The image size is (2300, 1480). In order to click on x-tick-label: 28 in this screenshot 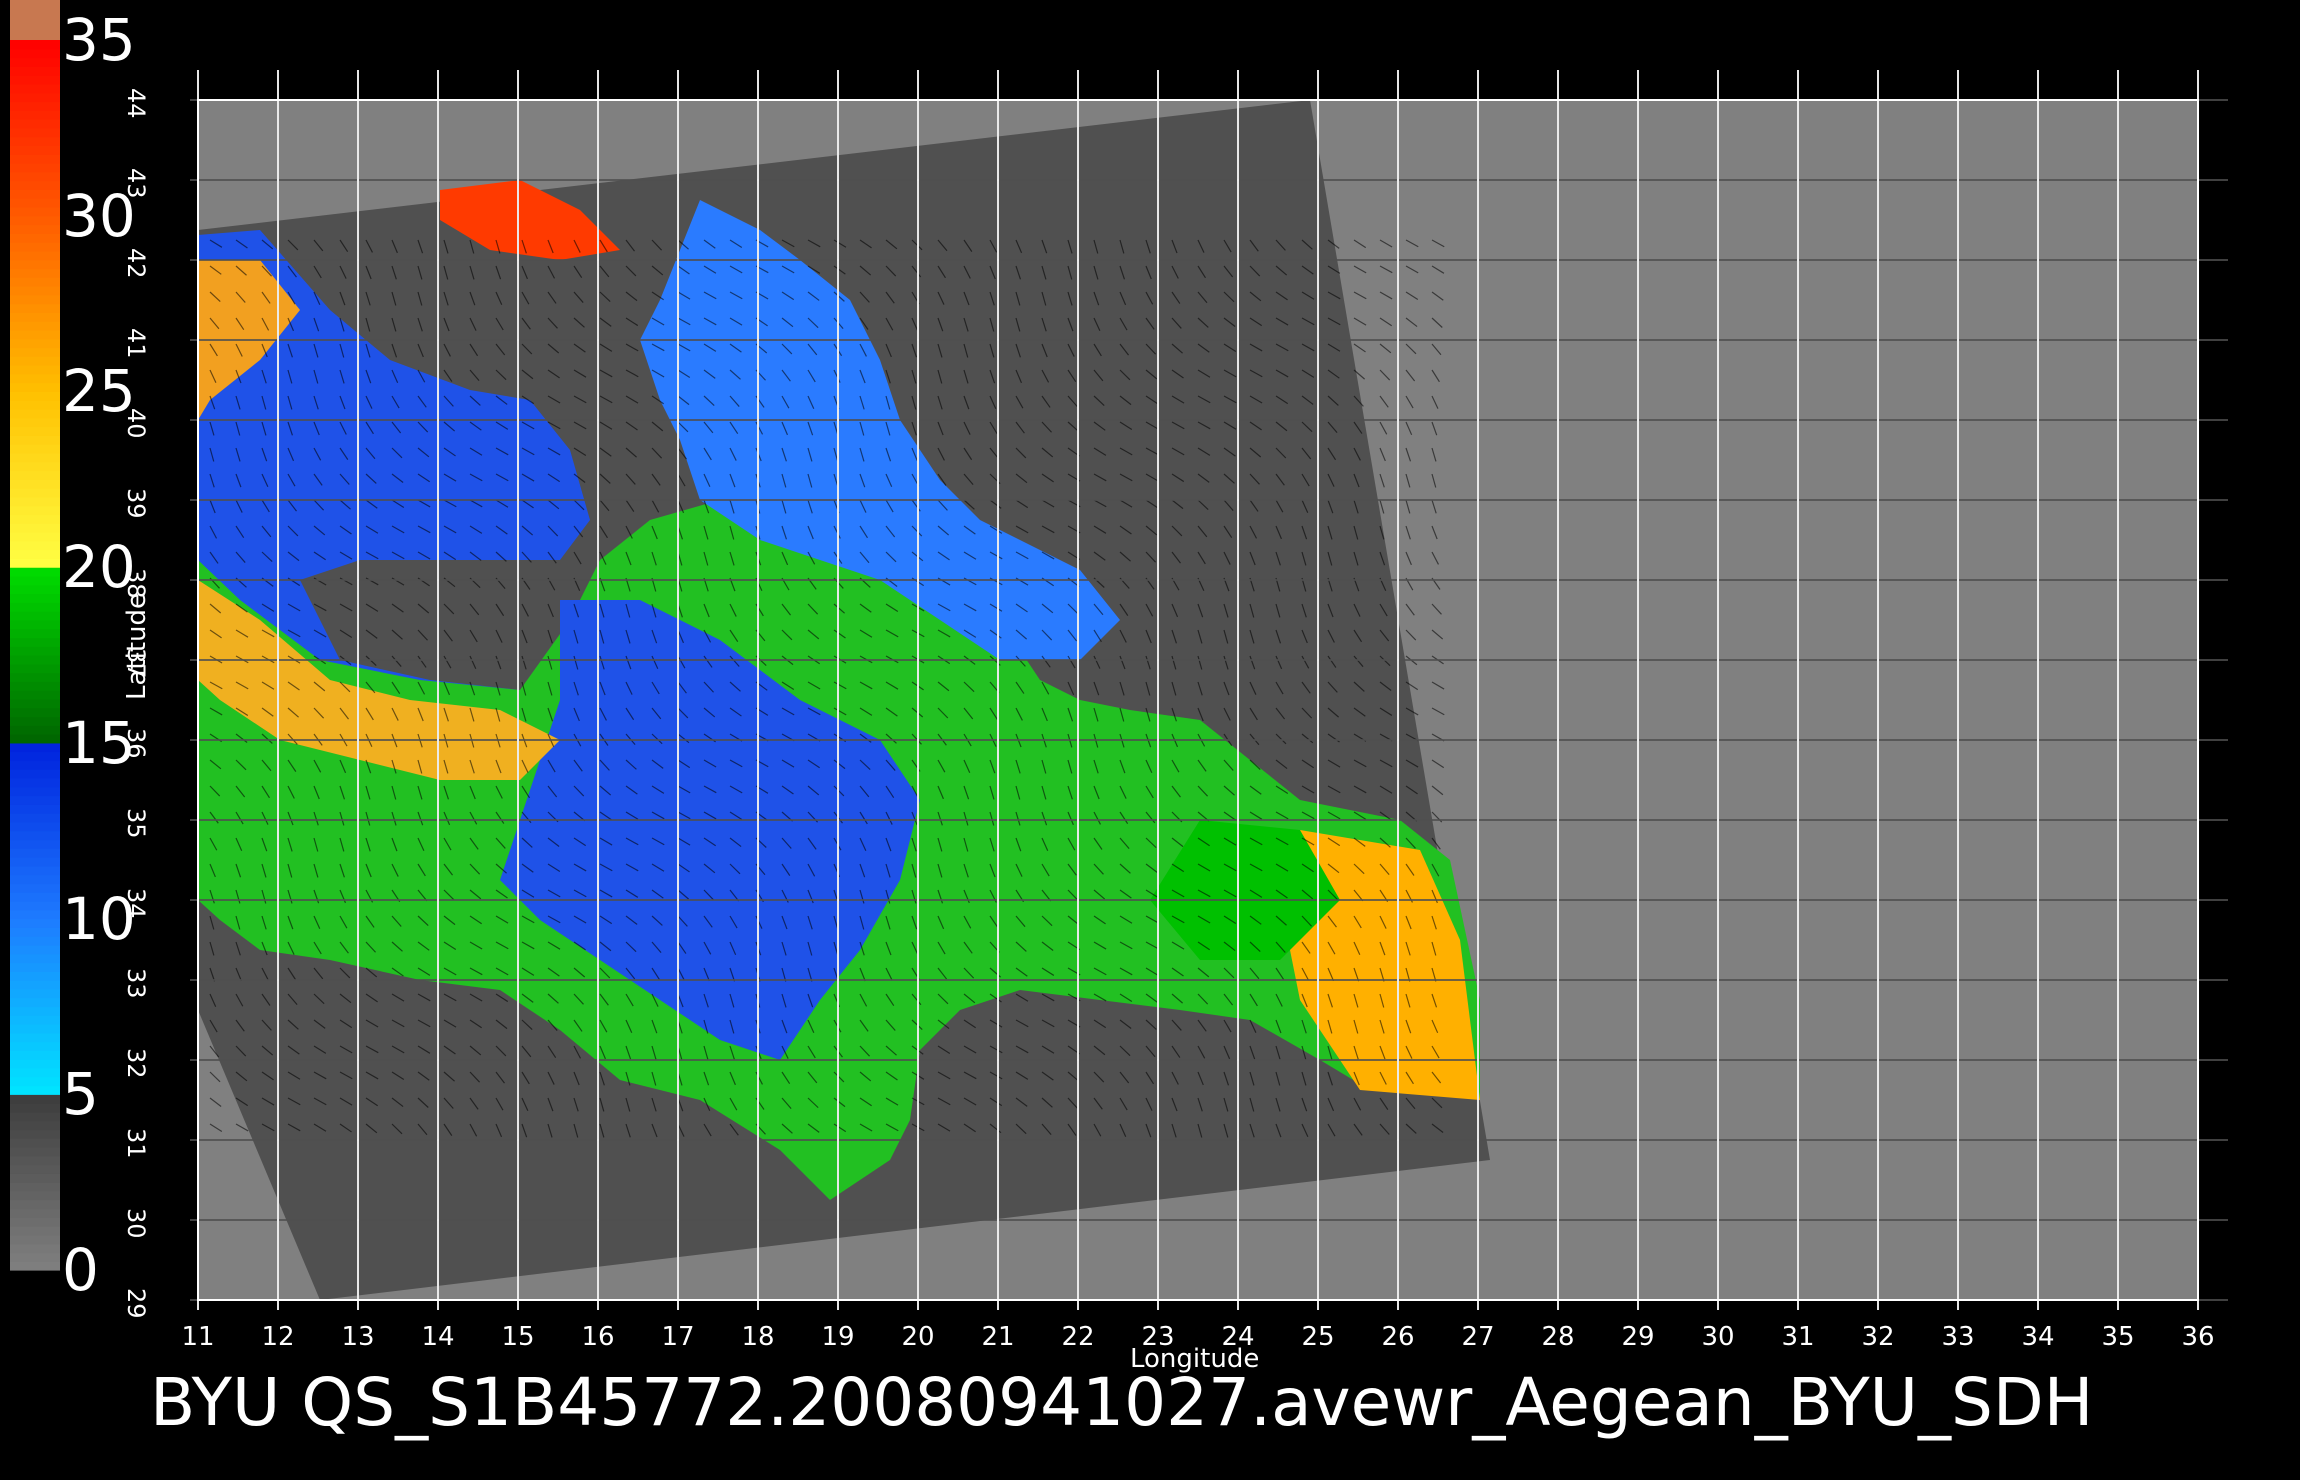, I will do `click(1558, 1337)`.